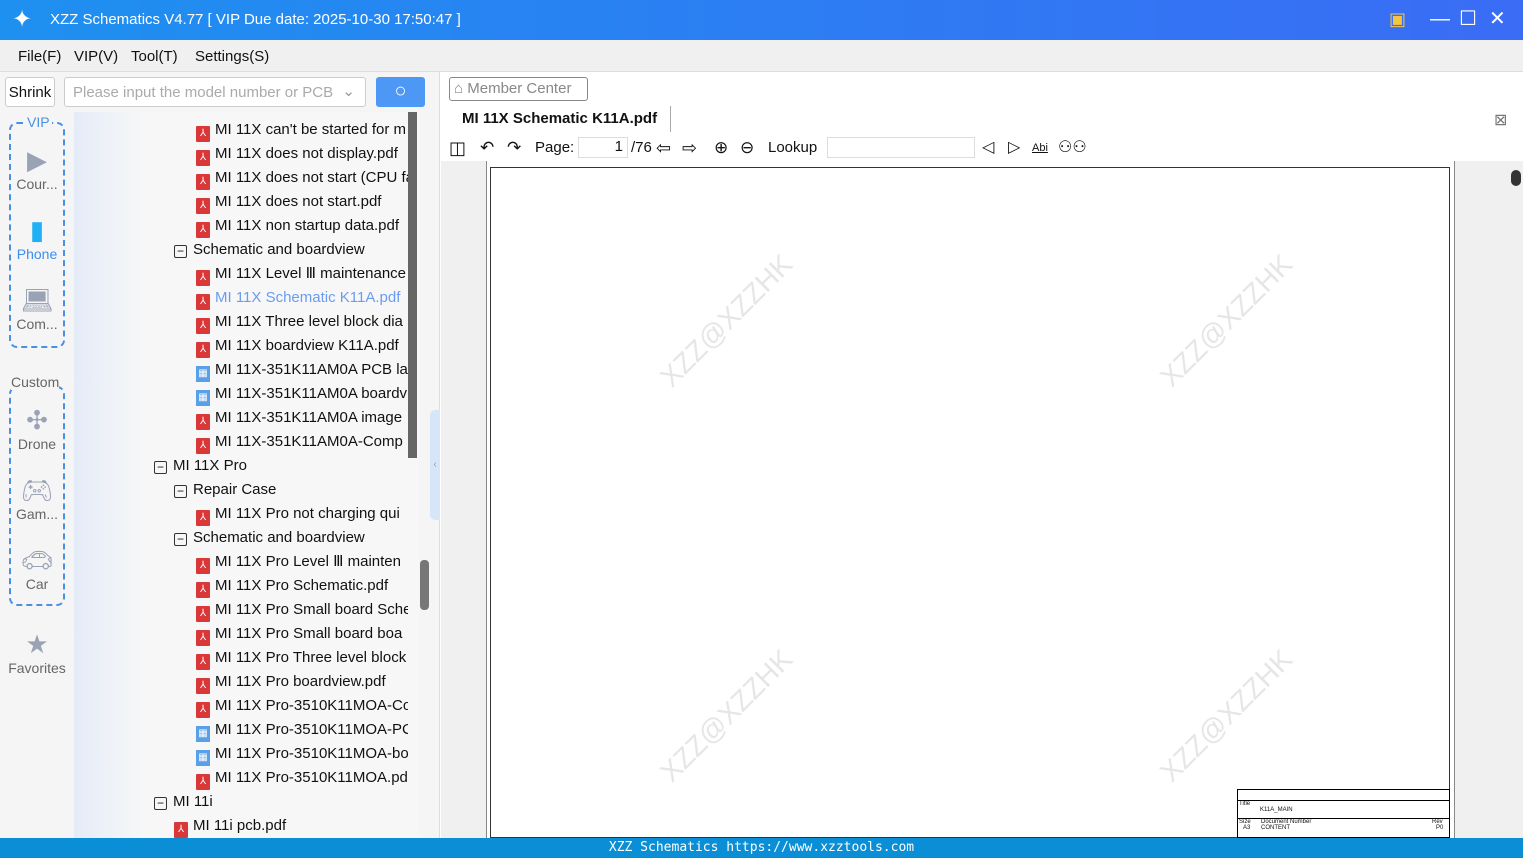 This screenshot has height=858, width=1523. I want to click on tree-file: ⅄ MI 11i pcb.pdf, so click(291, 826).